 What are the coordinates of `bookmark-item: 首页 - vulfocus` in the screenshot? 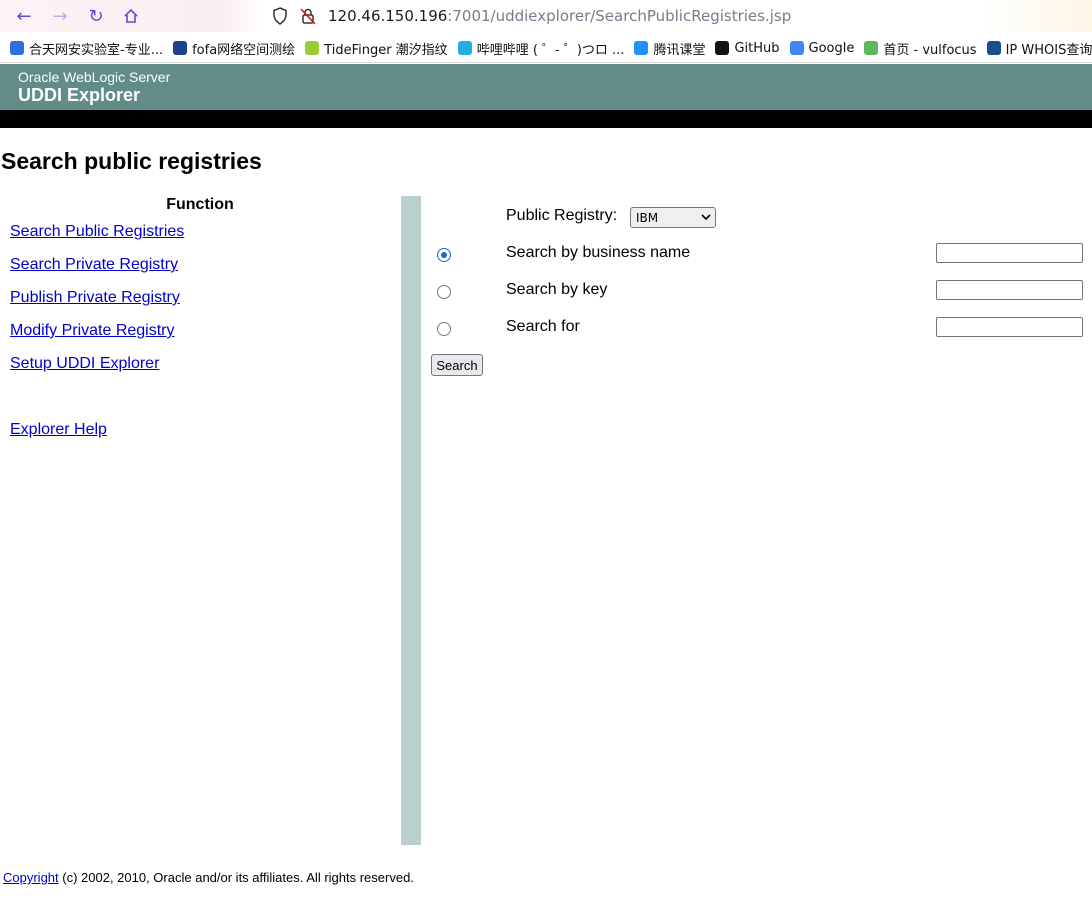 It's located at (920, 48).